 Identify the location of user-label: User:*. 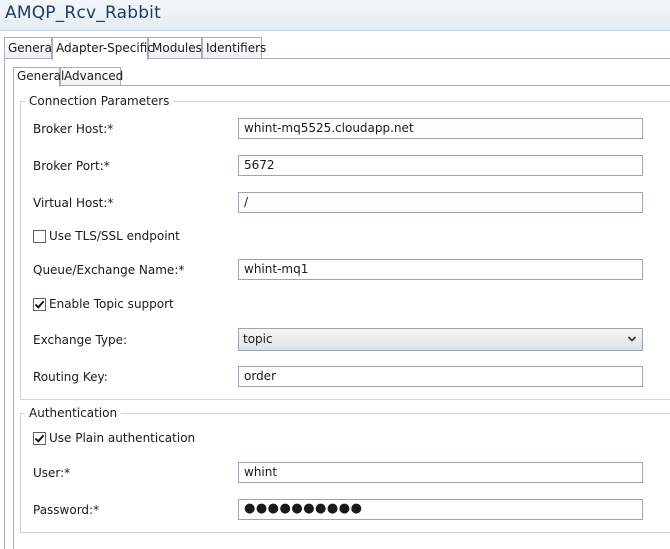
(52, 473).